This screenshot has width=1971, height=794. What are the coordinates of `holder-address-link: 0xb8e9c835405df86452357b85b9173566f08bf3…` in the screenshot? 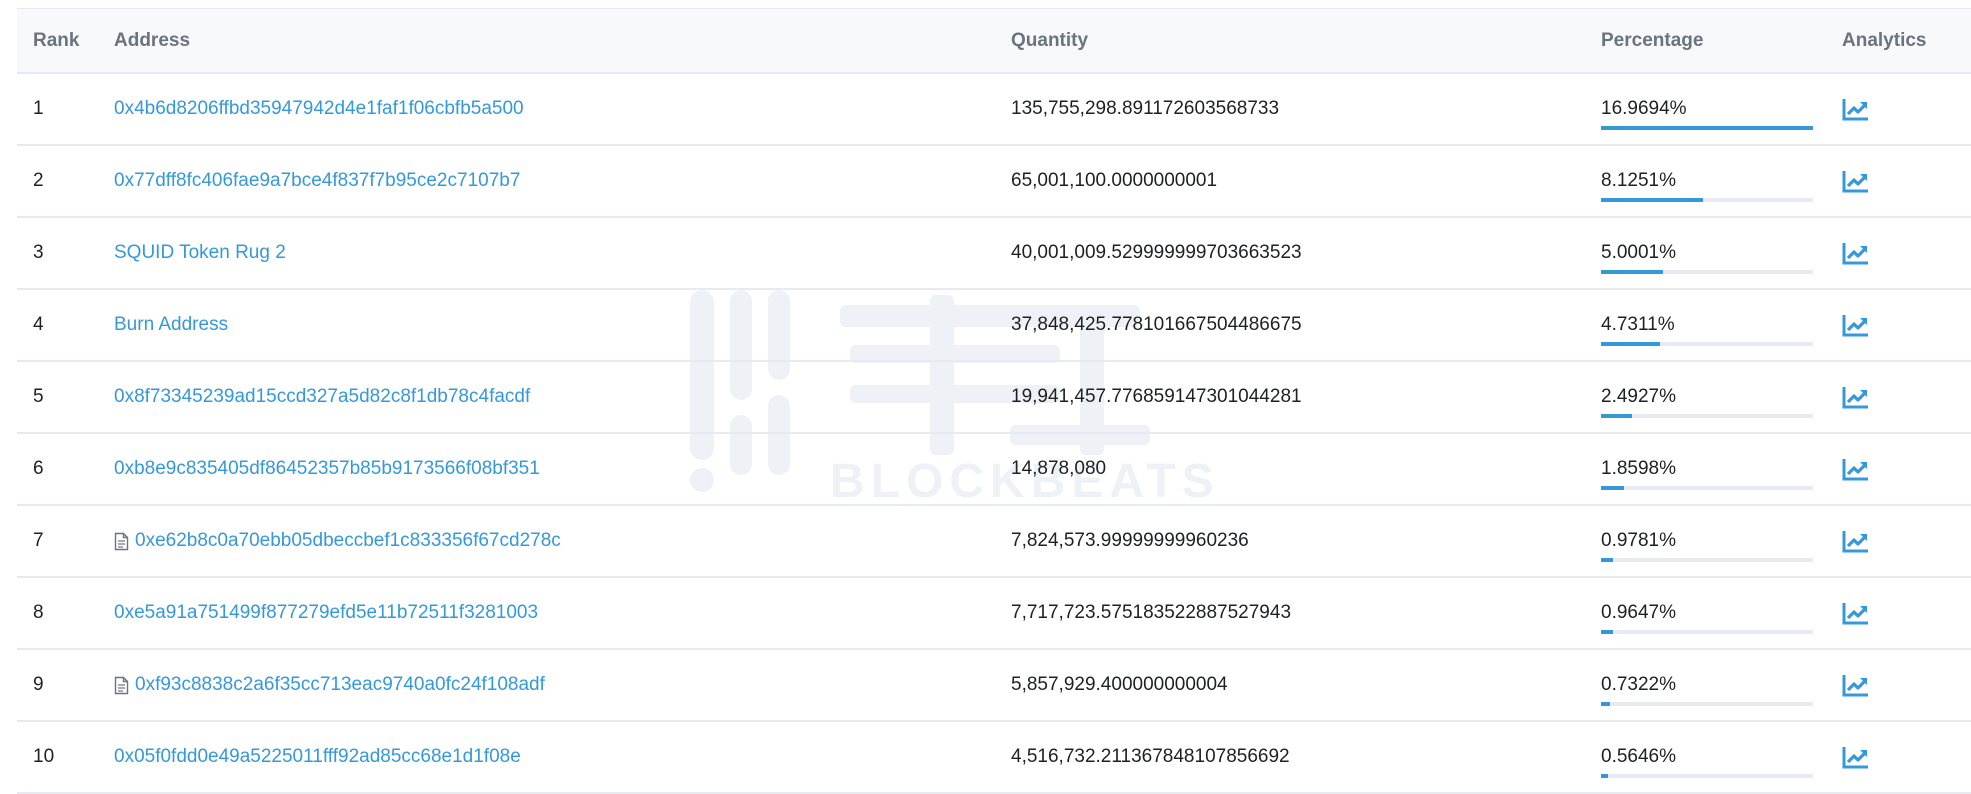 It's located at (327, 469).